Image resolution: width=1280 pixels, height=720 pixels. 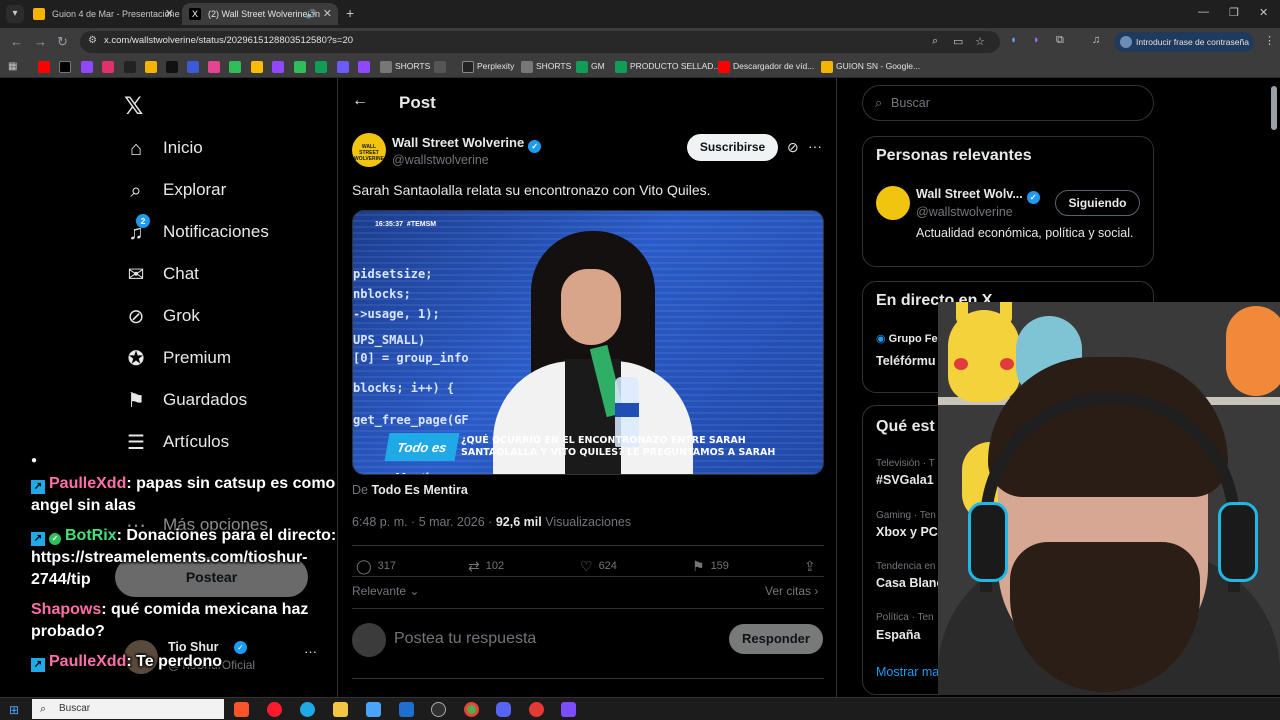 What do you see at coordinates (495, 66) in the screenshot?
I see `bookmark-label: Perplexity` at bounding box center [495, 66].